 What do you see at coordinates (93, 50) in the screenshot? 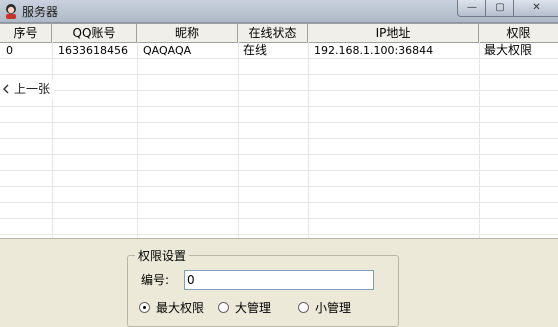
I see `cell-qq: 1633618456` at bounding box center [93, 50].